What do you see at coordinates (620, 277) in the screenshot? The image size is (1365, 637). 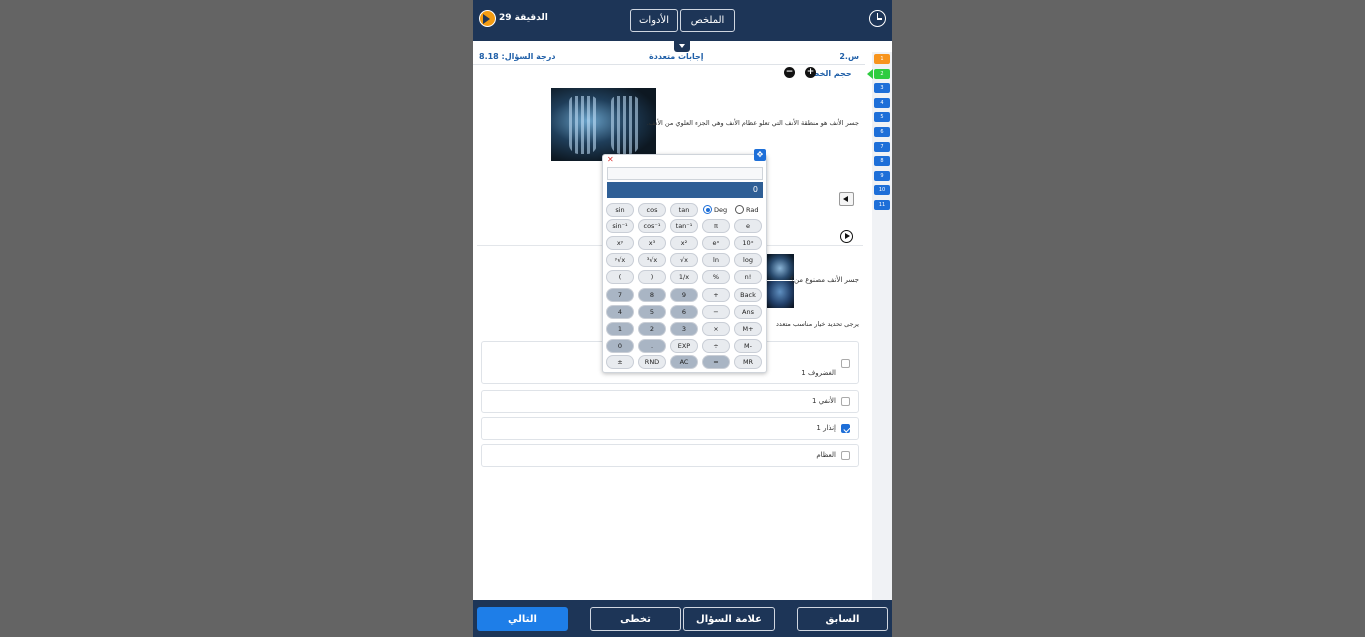 I see `calc-key: (` at bounding box center [620, 277].